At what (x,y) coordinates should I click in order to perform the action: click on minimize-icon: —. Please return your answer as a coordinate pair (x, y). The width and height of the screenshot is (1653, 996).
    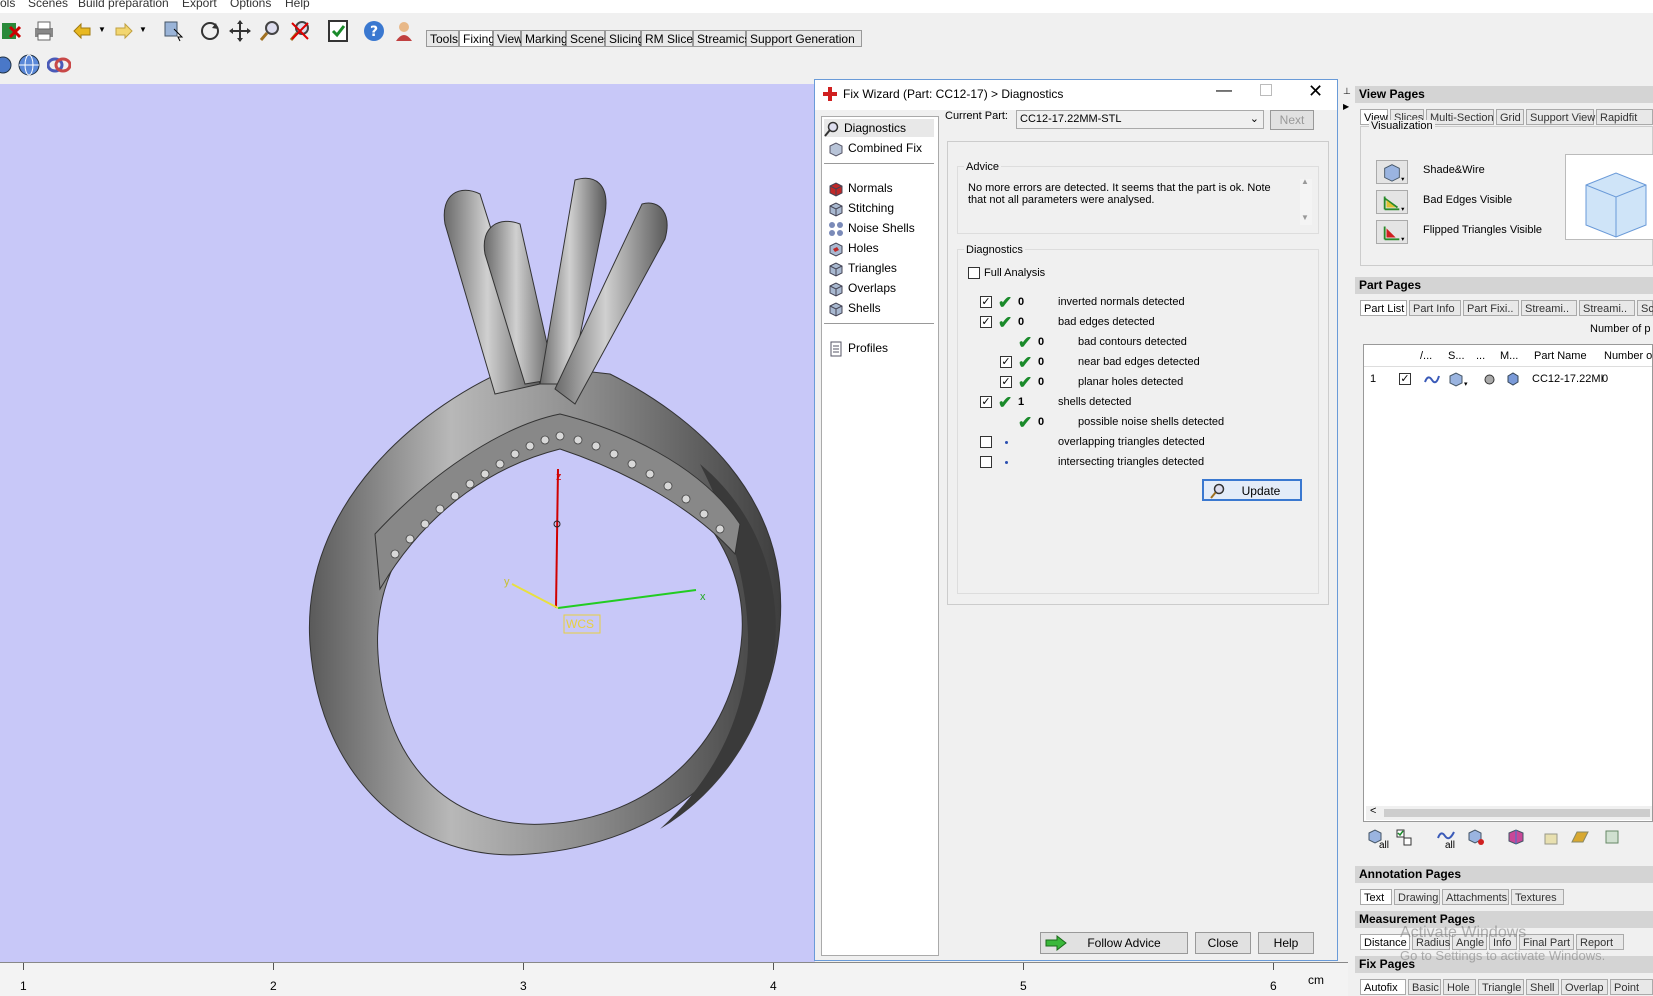
    Looking at the image, I should click on (1224, 91).